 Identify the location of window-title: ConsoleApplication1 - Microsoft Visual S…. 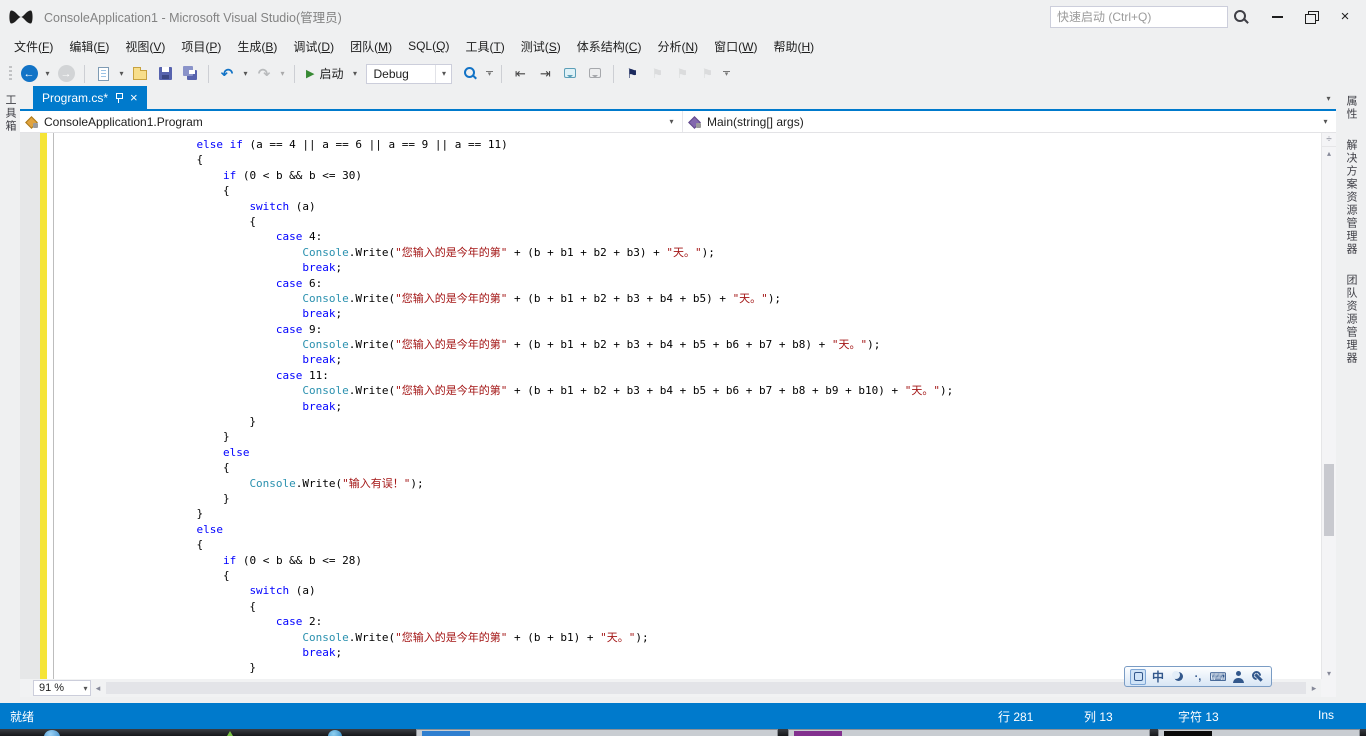
(193, 18).